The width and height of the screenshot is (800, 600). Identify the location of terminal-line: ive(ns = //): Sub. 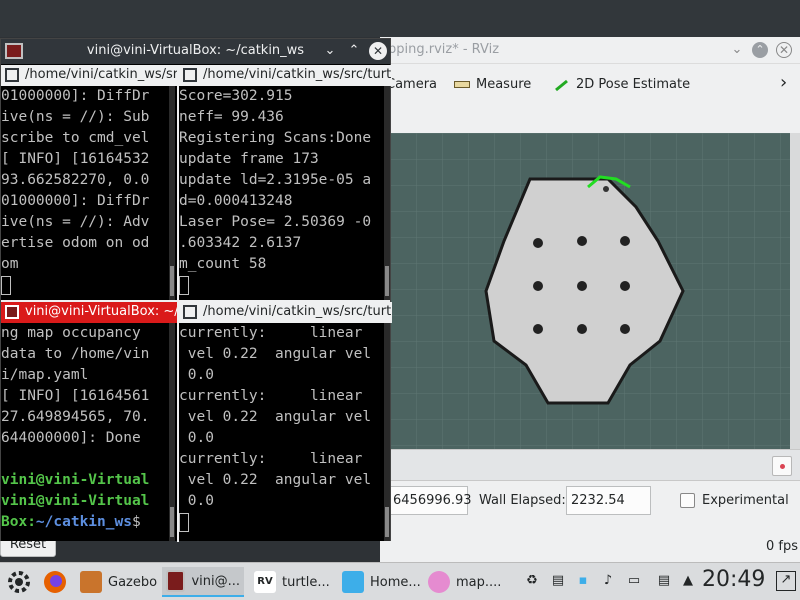
(75, 117).